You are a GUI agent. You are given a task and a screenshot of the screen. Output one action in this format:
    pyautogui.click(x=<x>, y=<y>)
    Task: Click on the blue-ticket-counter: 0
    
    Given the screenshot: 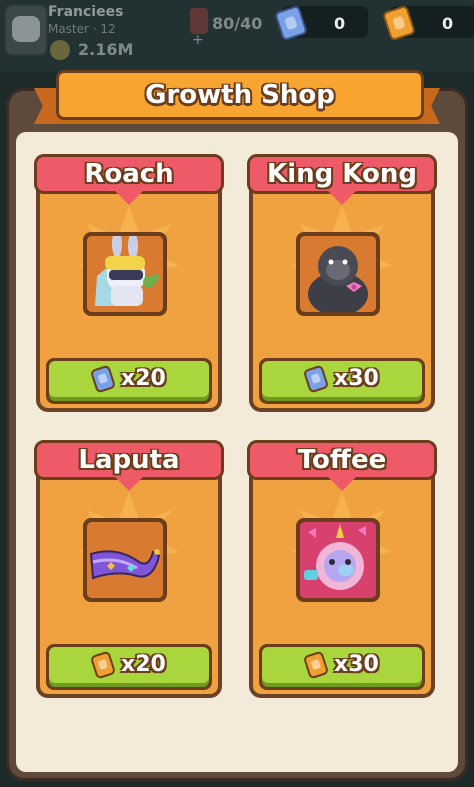 What is the action you would take?
    pyautogui.click(x=321, y=23)
    